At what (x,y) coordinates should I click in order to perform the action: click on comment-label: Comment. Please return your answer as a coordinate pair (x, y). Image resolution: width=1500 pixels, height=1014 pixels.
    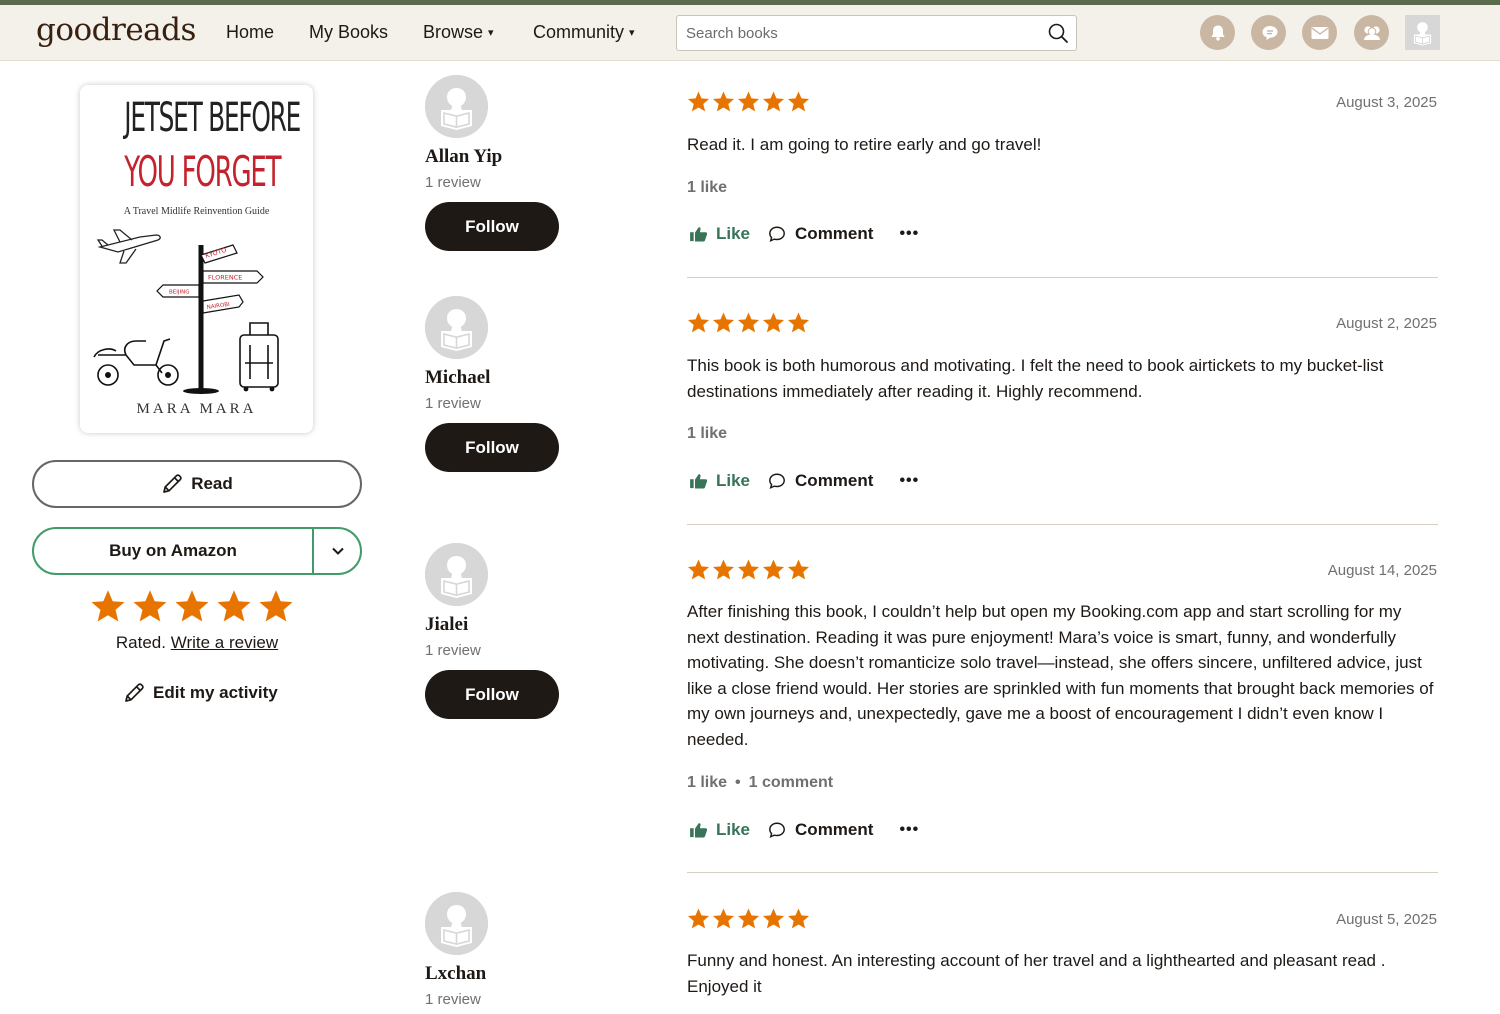
    Looking at the image, I should click on (834, 233).